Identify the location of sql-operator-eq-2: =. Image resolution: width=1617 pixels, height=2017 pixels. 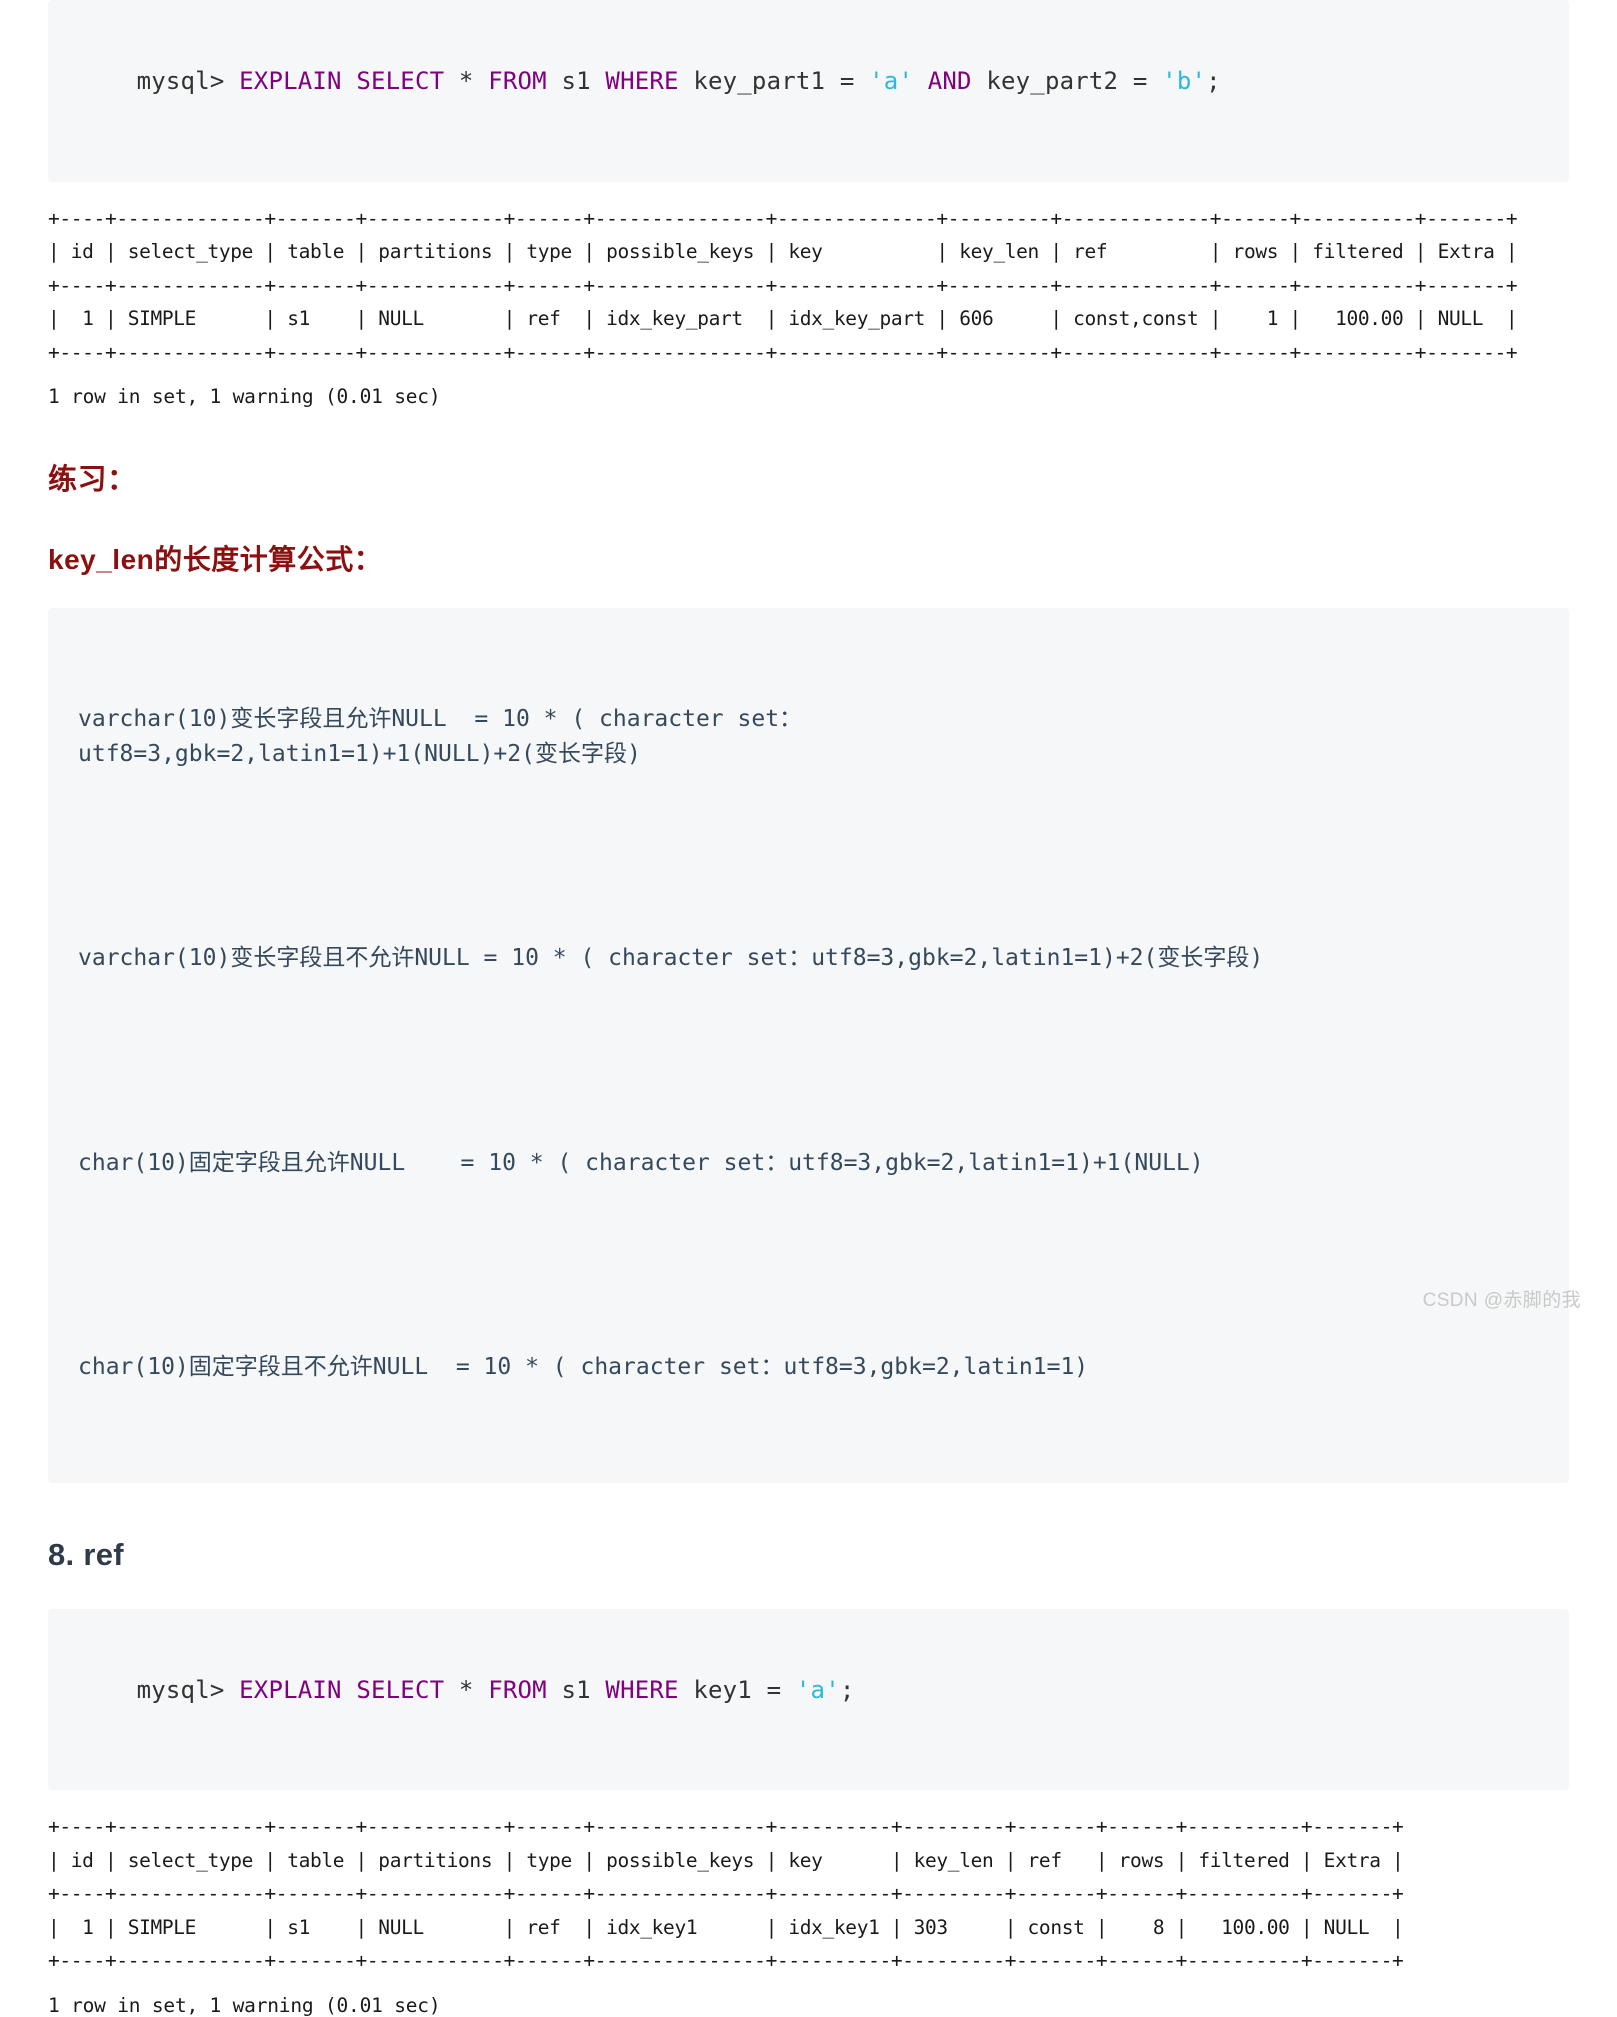
(1147, 81).